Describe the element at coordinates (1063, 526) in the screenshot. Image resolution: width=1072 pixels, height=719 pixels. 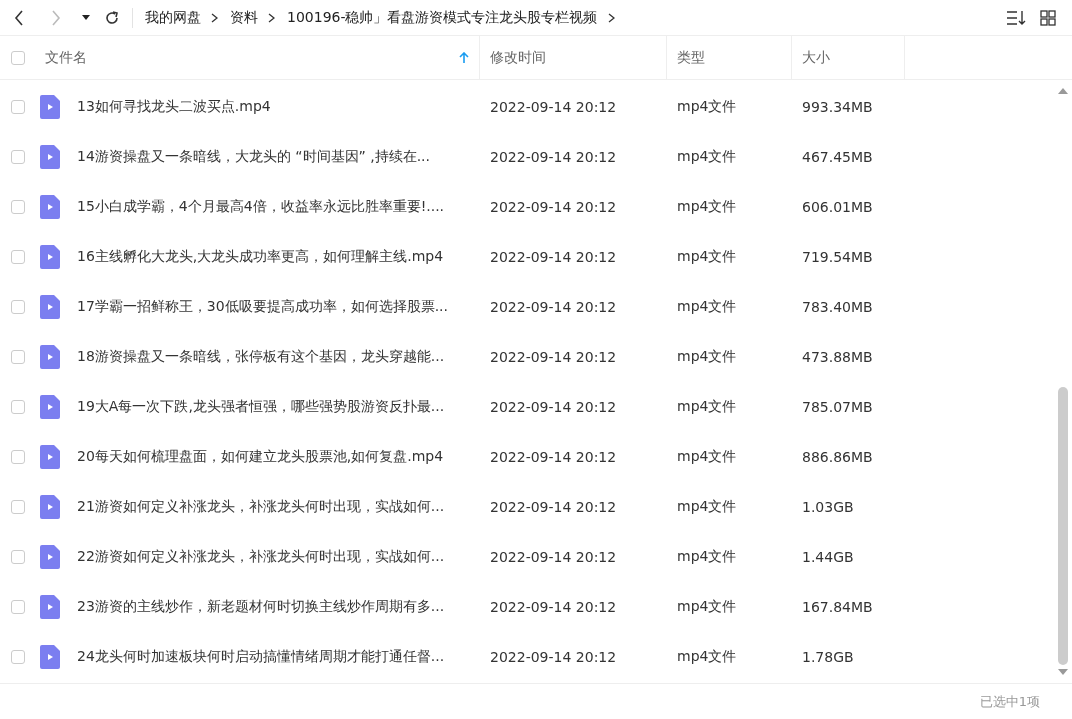
I see `scrollbar-thumb` at that location.